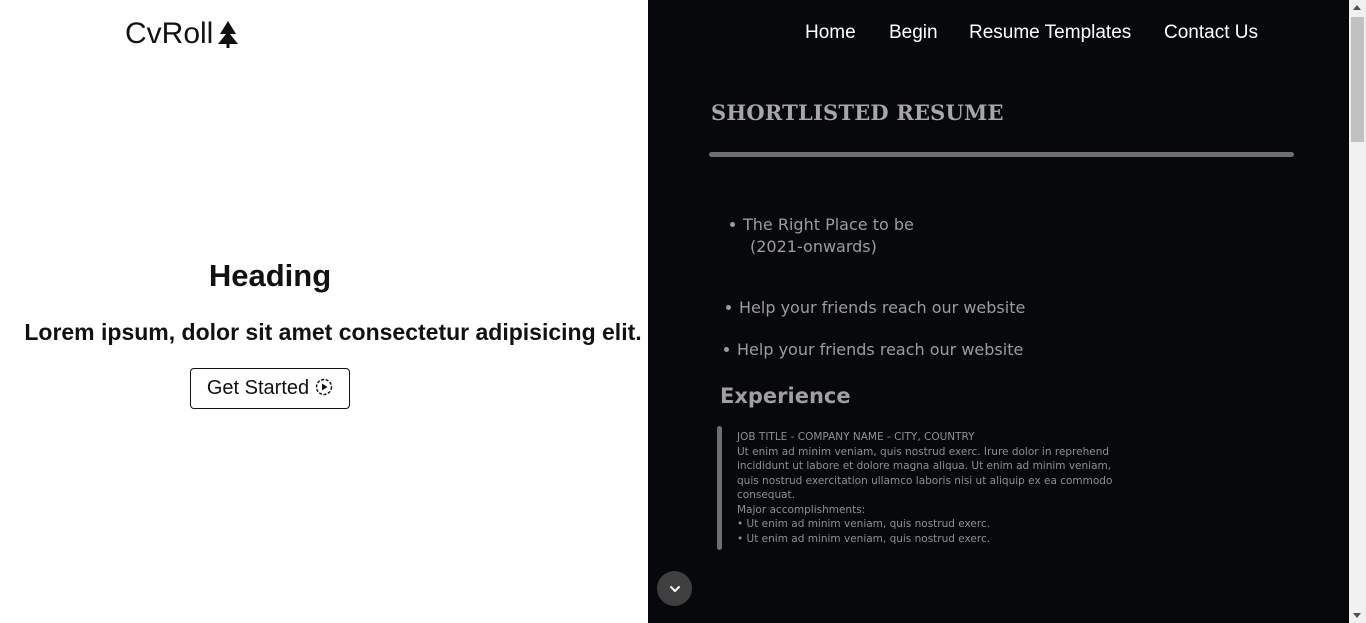 This screenshot has height=623, width=1366. Describe the element at coordinates (813, 246) in the screenshot. I see `list-item-subtext: (2021-onwards)` at that location.